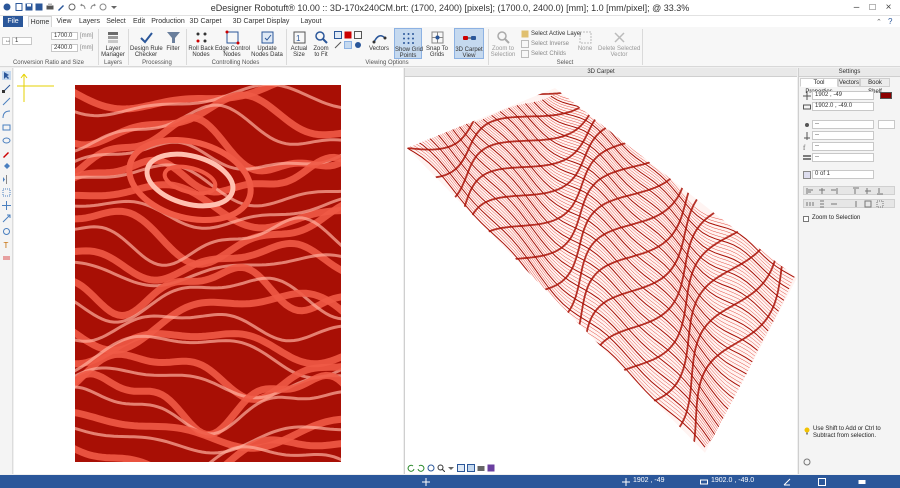 The height and width of the screenshot is (488, 900). Describe the element at coordinates (834, 204) in the screenshot. I see `same-width-icon` at that location.